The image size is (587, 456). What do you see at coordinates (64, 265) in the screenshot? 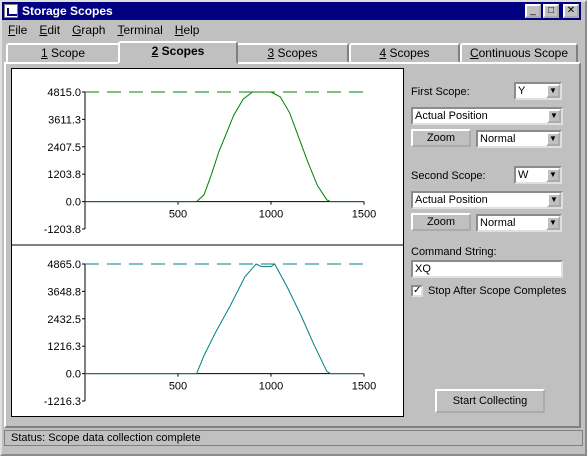
I see `y-tick-label: 4865.0` at bounding box center [64, 265].